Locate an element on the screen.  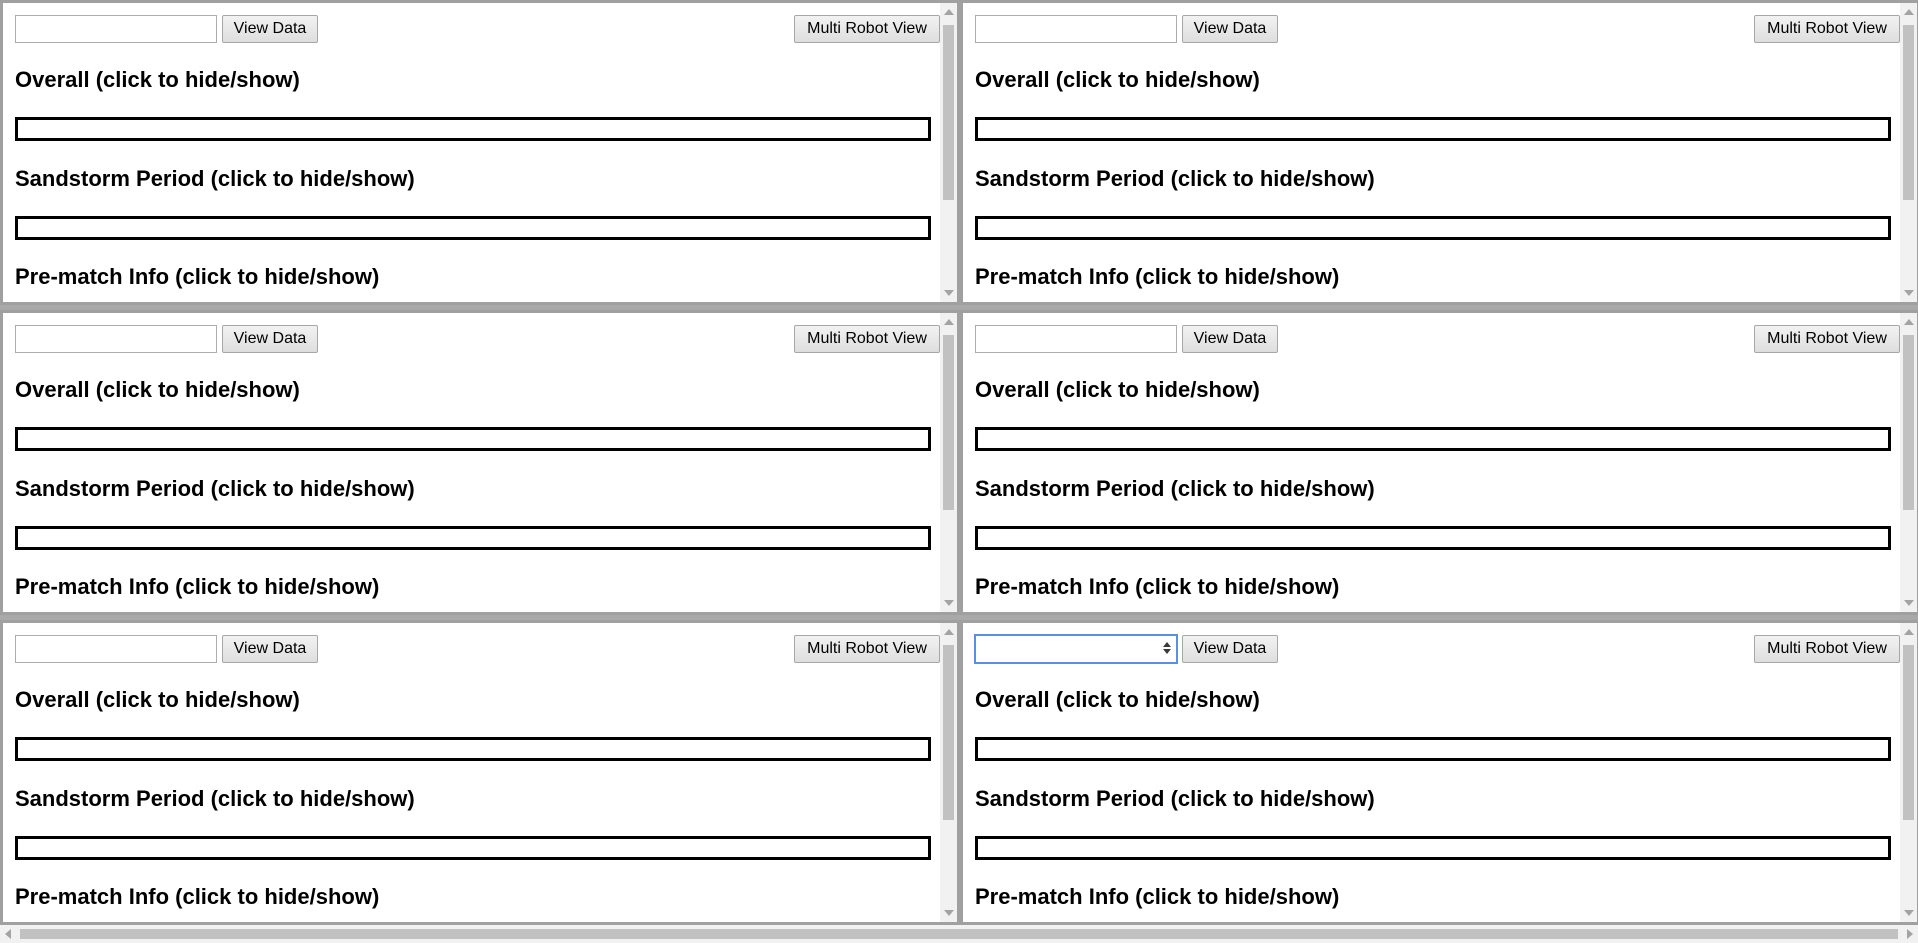
number-spinner-icon is located at coordinates (1167, 648).